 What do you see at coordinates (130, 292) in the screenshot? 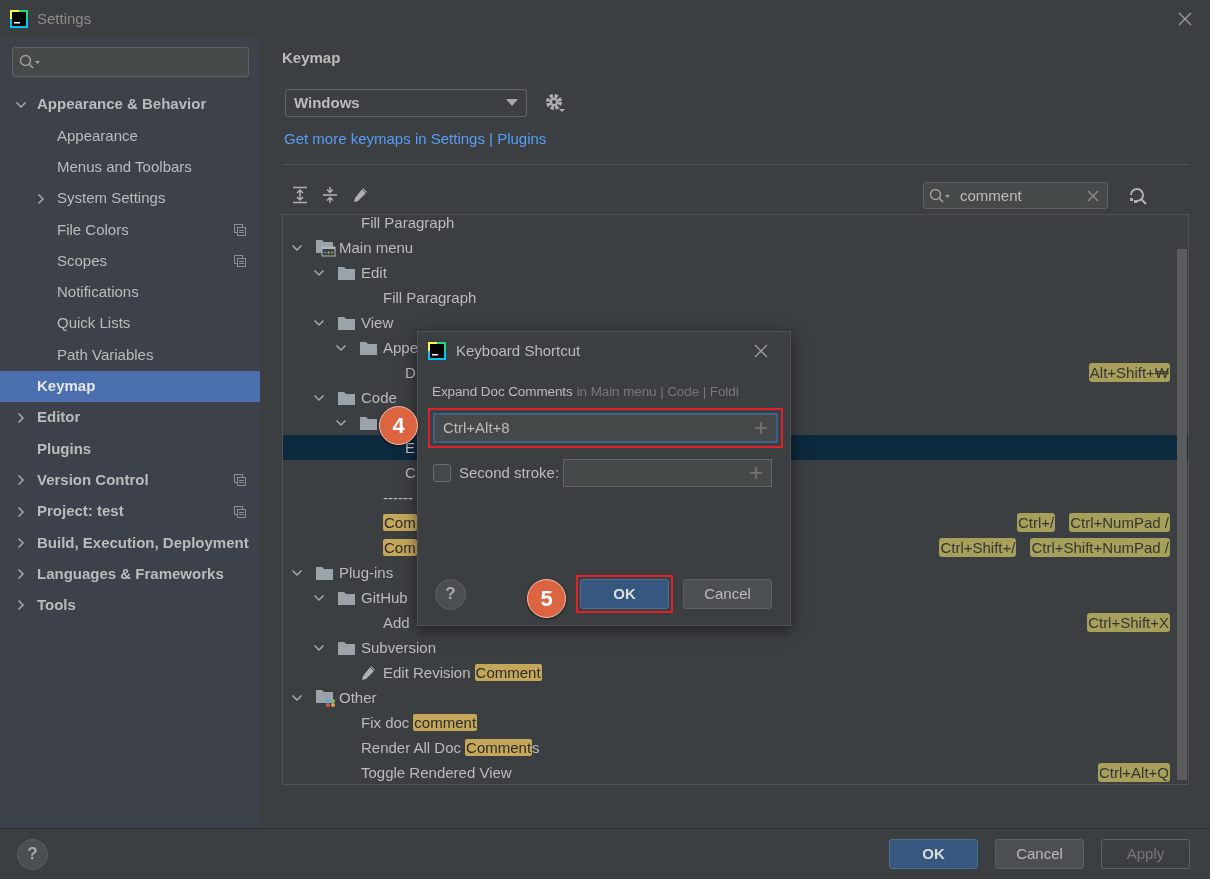
I see `sidebar-item: Notifications` at bounding box center [130, 292].